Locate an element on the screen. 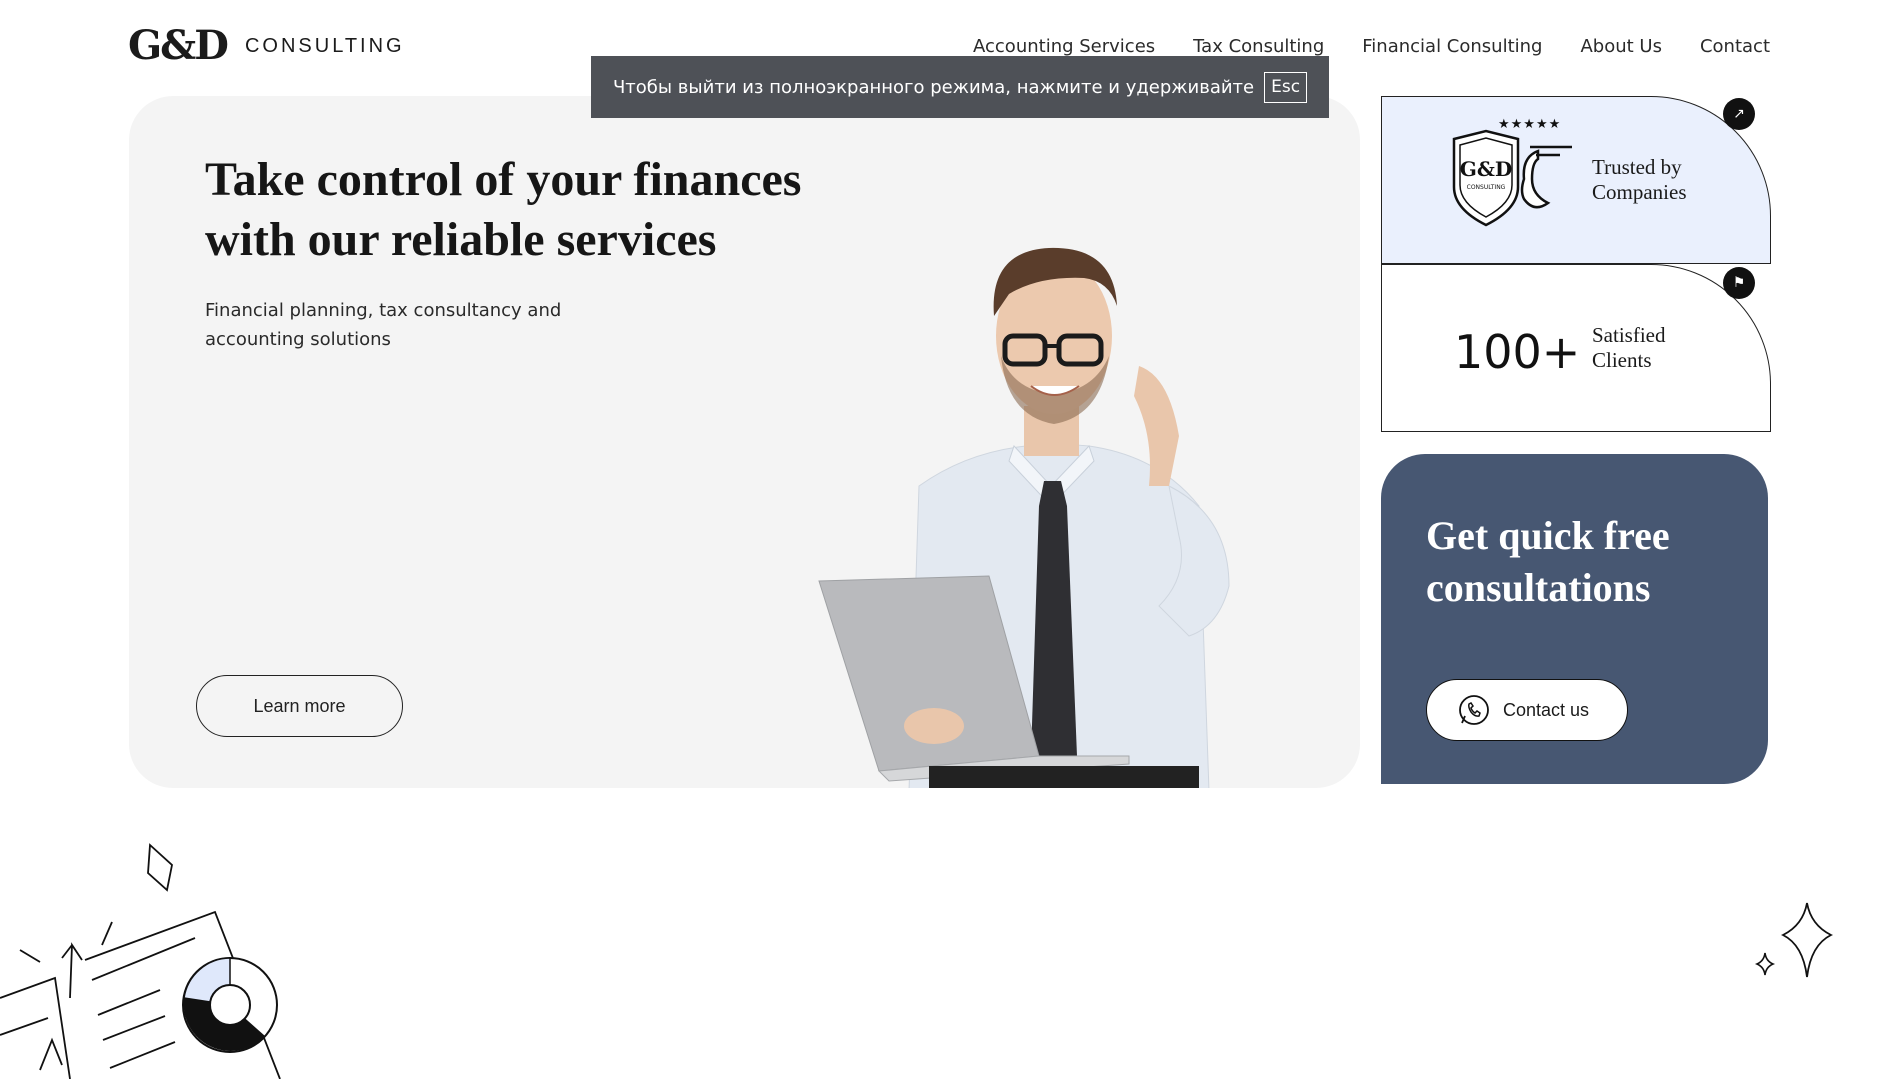 The width and height of the screenshot is (1900, 1079). contact-us-label: Contact us is located at coordinates (1546, 709).